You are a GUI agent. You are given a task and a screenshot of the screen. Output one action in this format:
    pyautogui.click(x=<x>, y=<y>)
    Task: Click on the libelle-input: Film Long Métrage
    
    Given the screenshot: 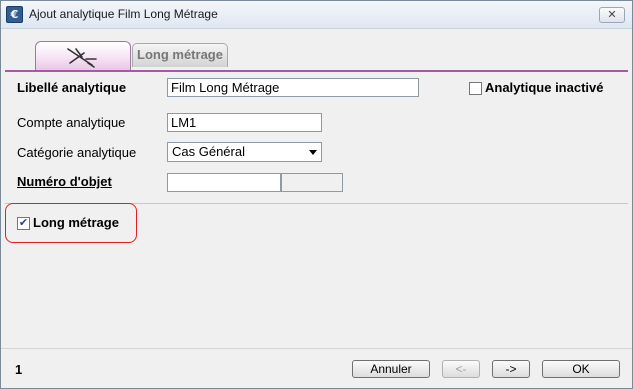 What is the action you would take?
    pyautogui.click(x=293, y=87)
    